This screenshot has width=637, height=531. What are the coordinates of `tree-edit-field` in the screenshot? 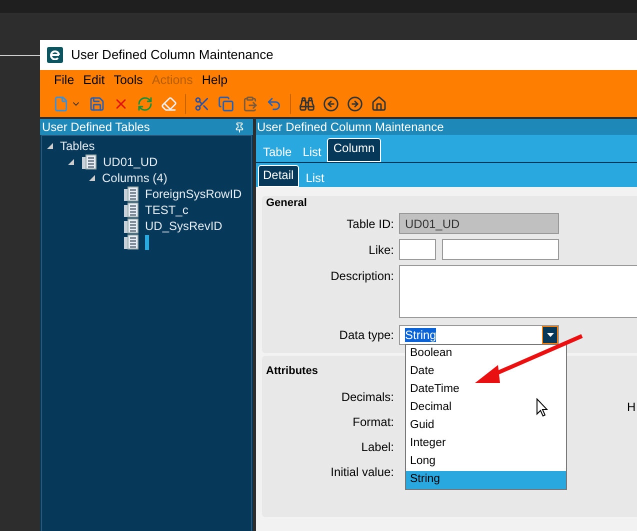 It's located at (147, 242).